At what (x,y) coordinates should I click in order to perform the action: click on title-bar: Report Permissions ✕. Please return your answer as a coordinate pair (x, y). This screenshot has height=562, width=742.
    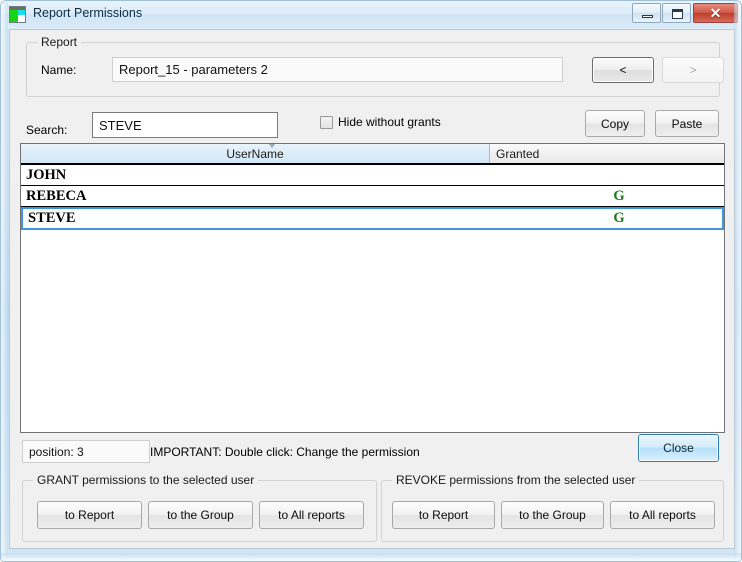
    Looking at the image, I should click on (371, 15).